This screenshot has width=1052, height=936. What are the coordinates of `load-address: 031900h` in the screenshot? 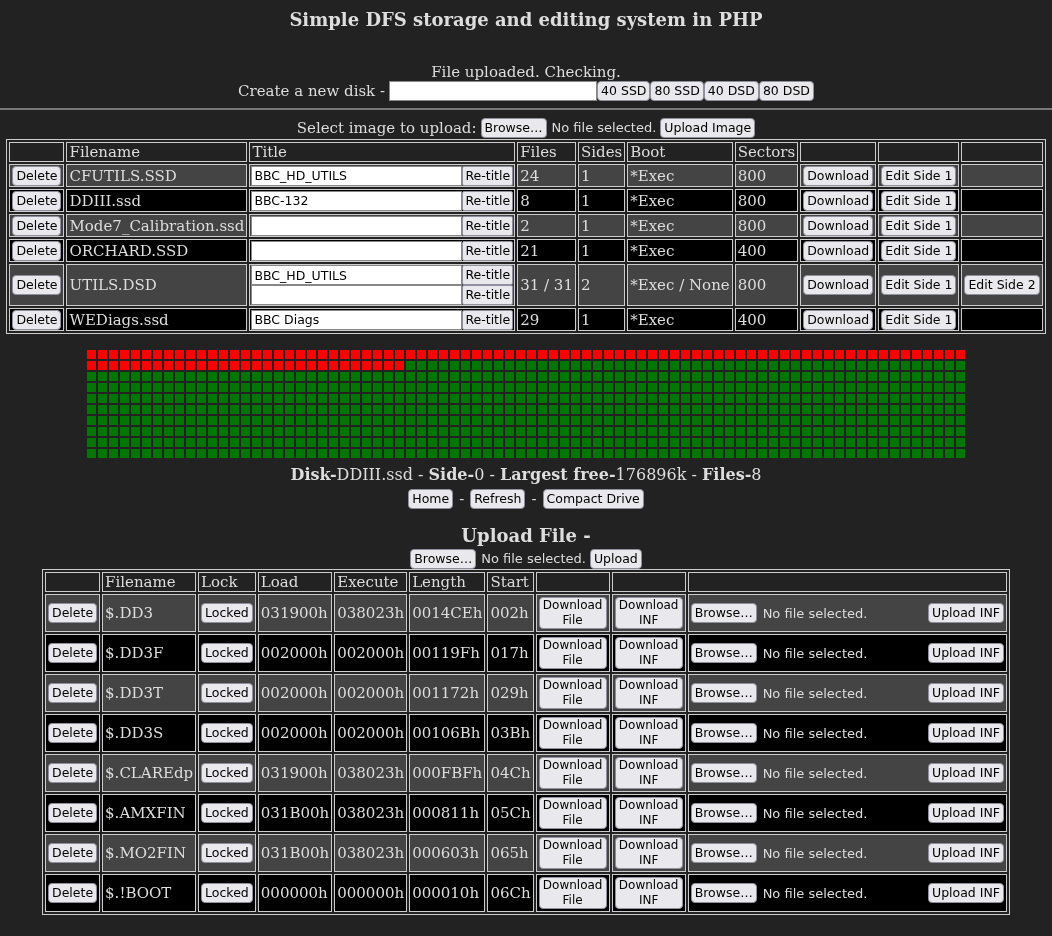 It's located at (294, 613).